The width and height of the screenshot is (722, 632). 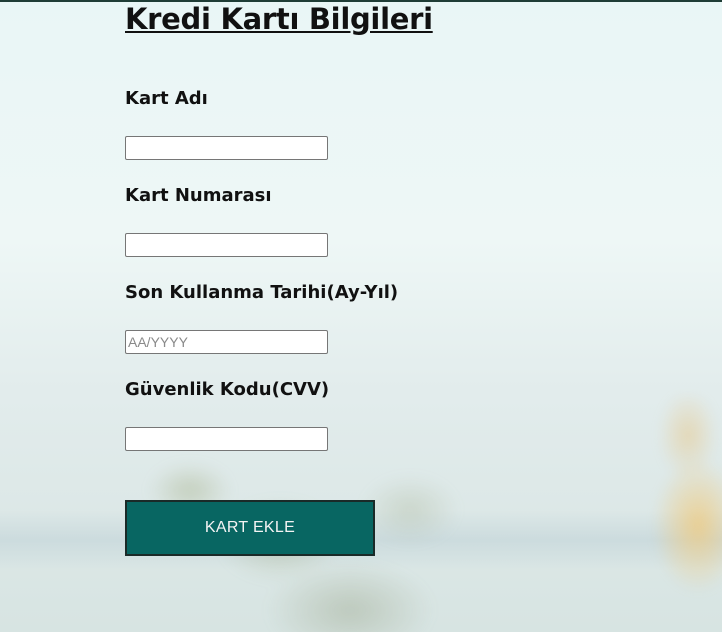 What do you see at coordinates (262, 292) in the screenshot?
I see `expiry-date-label: Son Kullanma Tarihi(Ay-Yıl)` at bounding box center [262, 292].